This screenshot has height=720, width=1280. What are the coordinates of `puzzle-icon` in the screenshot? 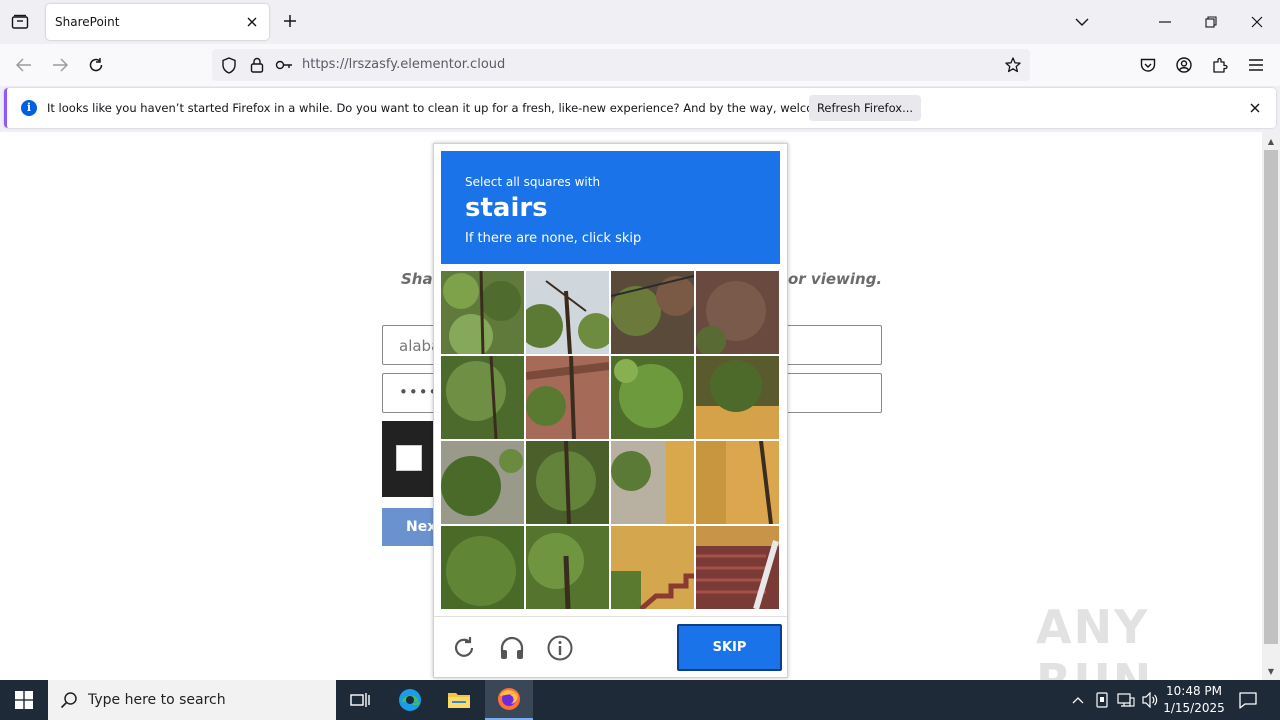 It's located at (1220, 65).